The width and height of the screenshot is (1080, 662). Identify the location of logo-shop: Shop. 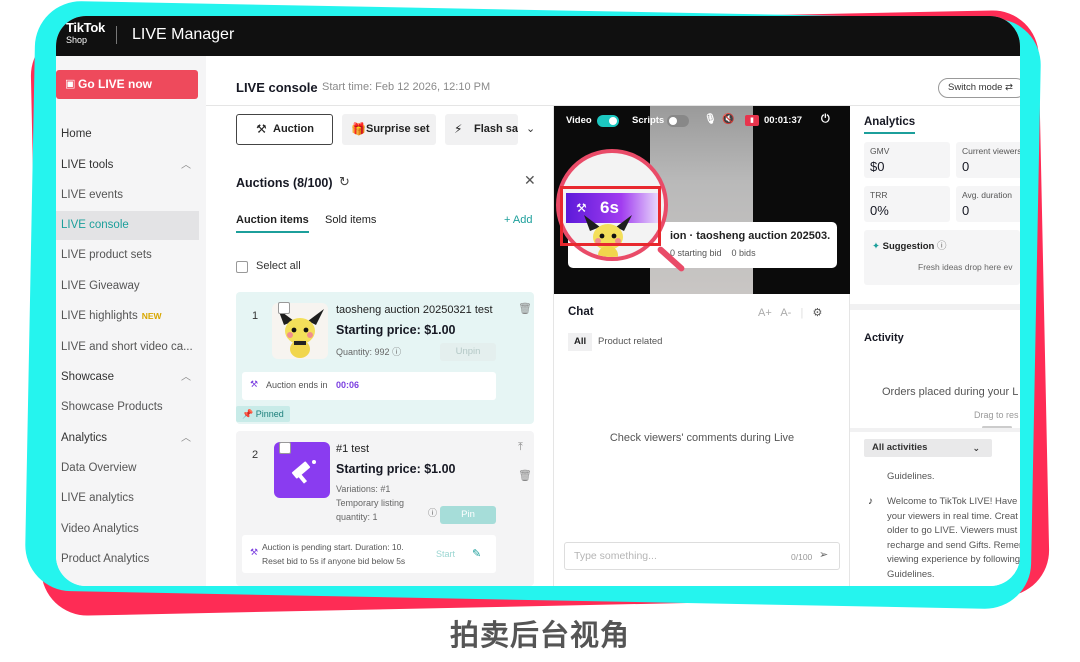
(77, 40).